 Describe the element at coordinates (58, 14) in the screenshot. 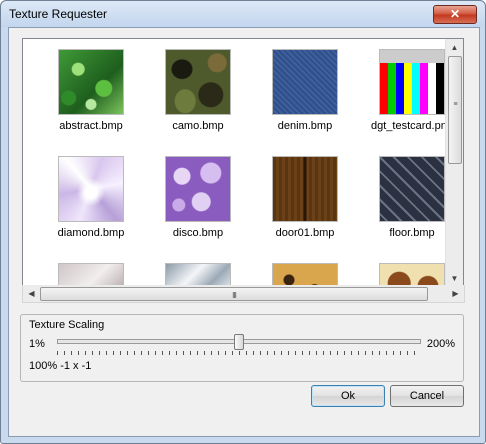

I see `window-title: Texture Requester` at that location.